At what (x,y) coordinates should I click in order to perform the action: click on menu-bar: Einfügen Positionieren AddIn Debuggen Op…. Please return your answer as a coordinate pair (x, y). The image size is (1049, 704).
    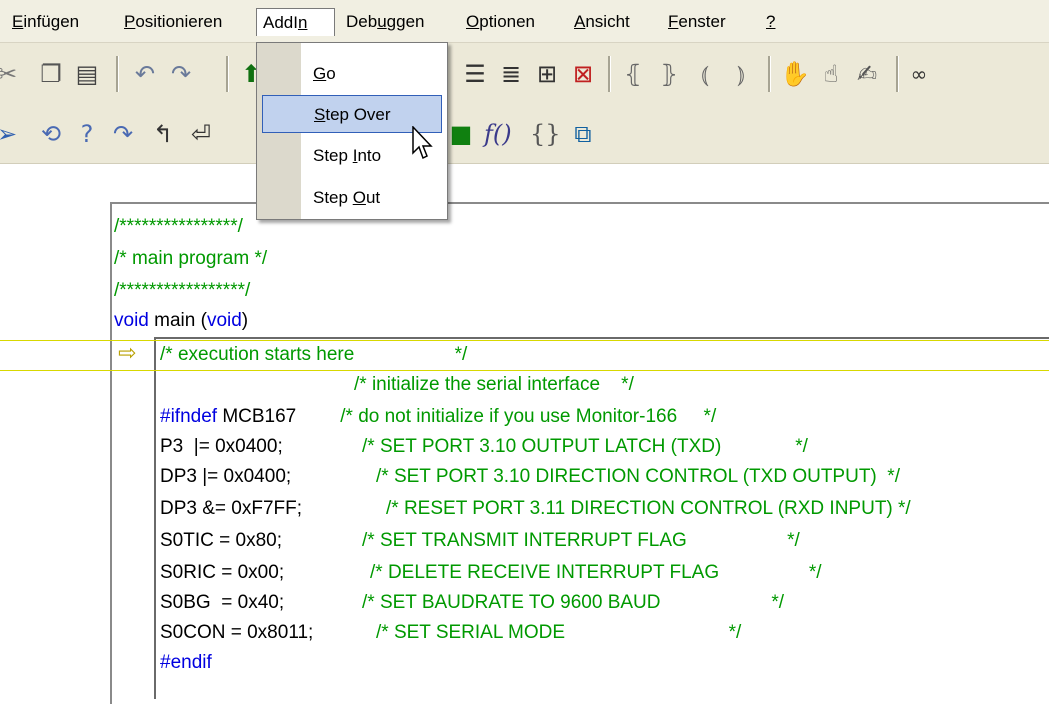
    Looking at the image, I should click on (524, 21).